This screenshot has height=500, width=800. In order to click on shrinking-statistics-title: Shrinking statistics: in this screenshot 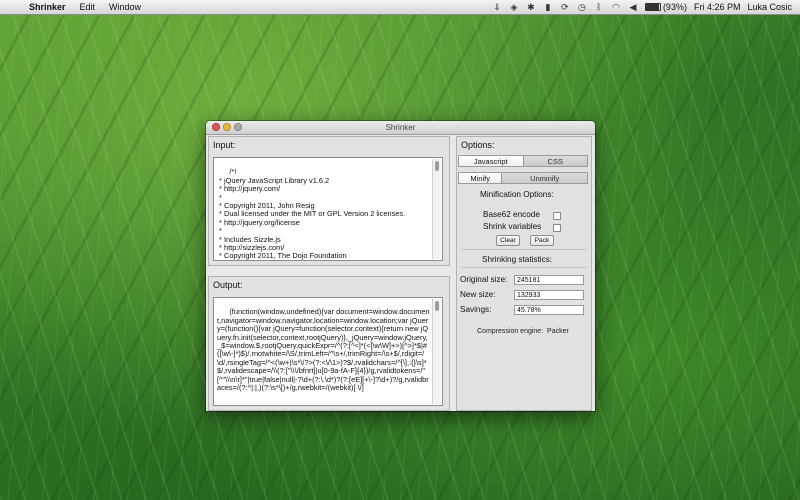, I will do `click(517, 259)`.